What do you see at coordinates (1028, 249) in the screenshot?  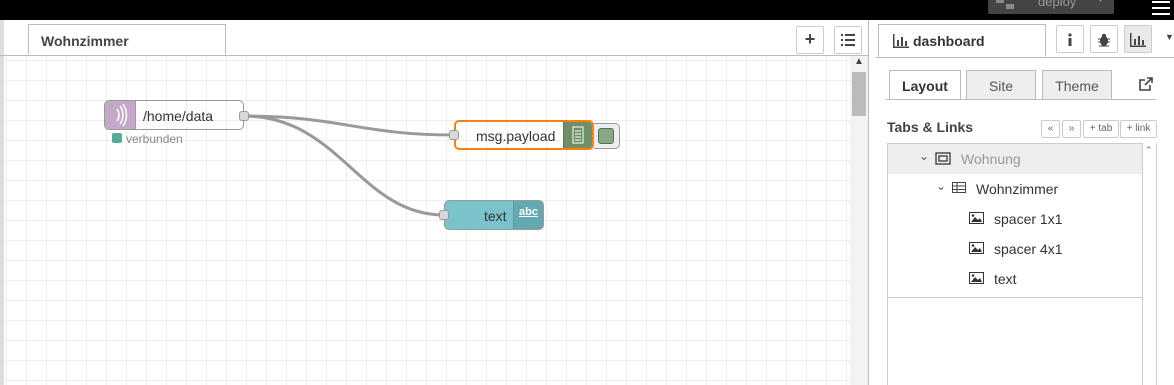 I see `tree-label: spacer 4x1` at bounding box center [1028, 249].